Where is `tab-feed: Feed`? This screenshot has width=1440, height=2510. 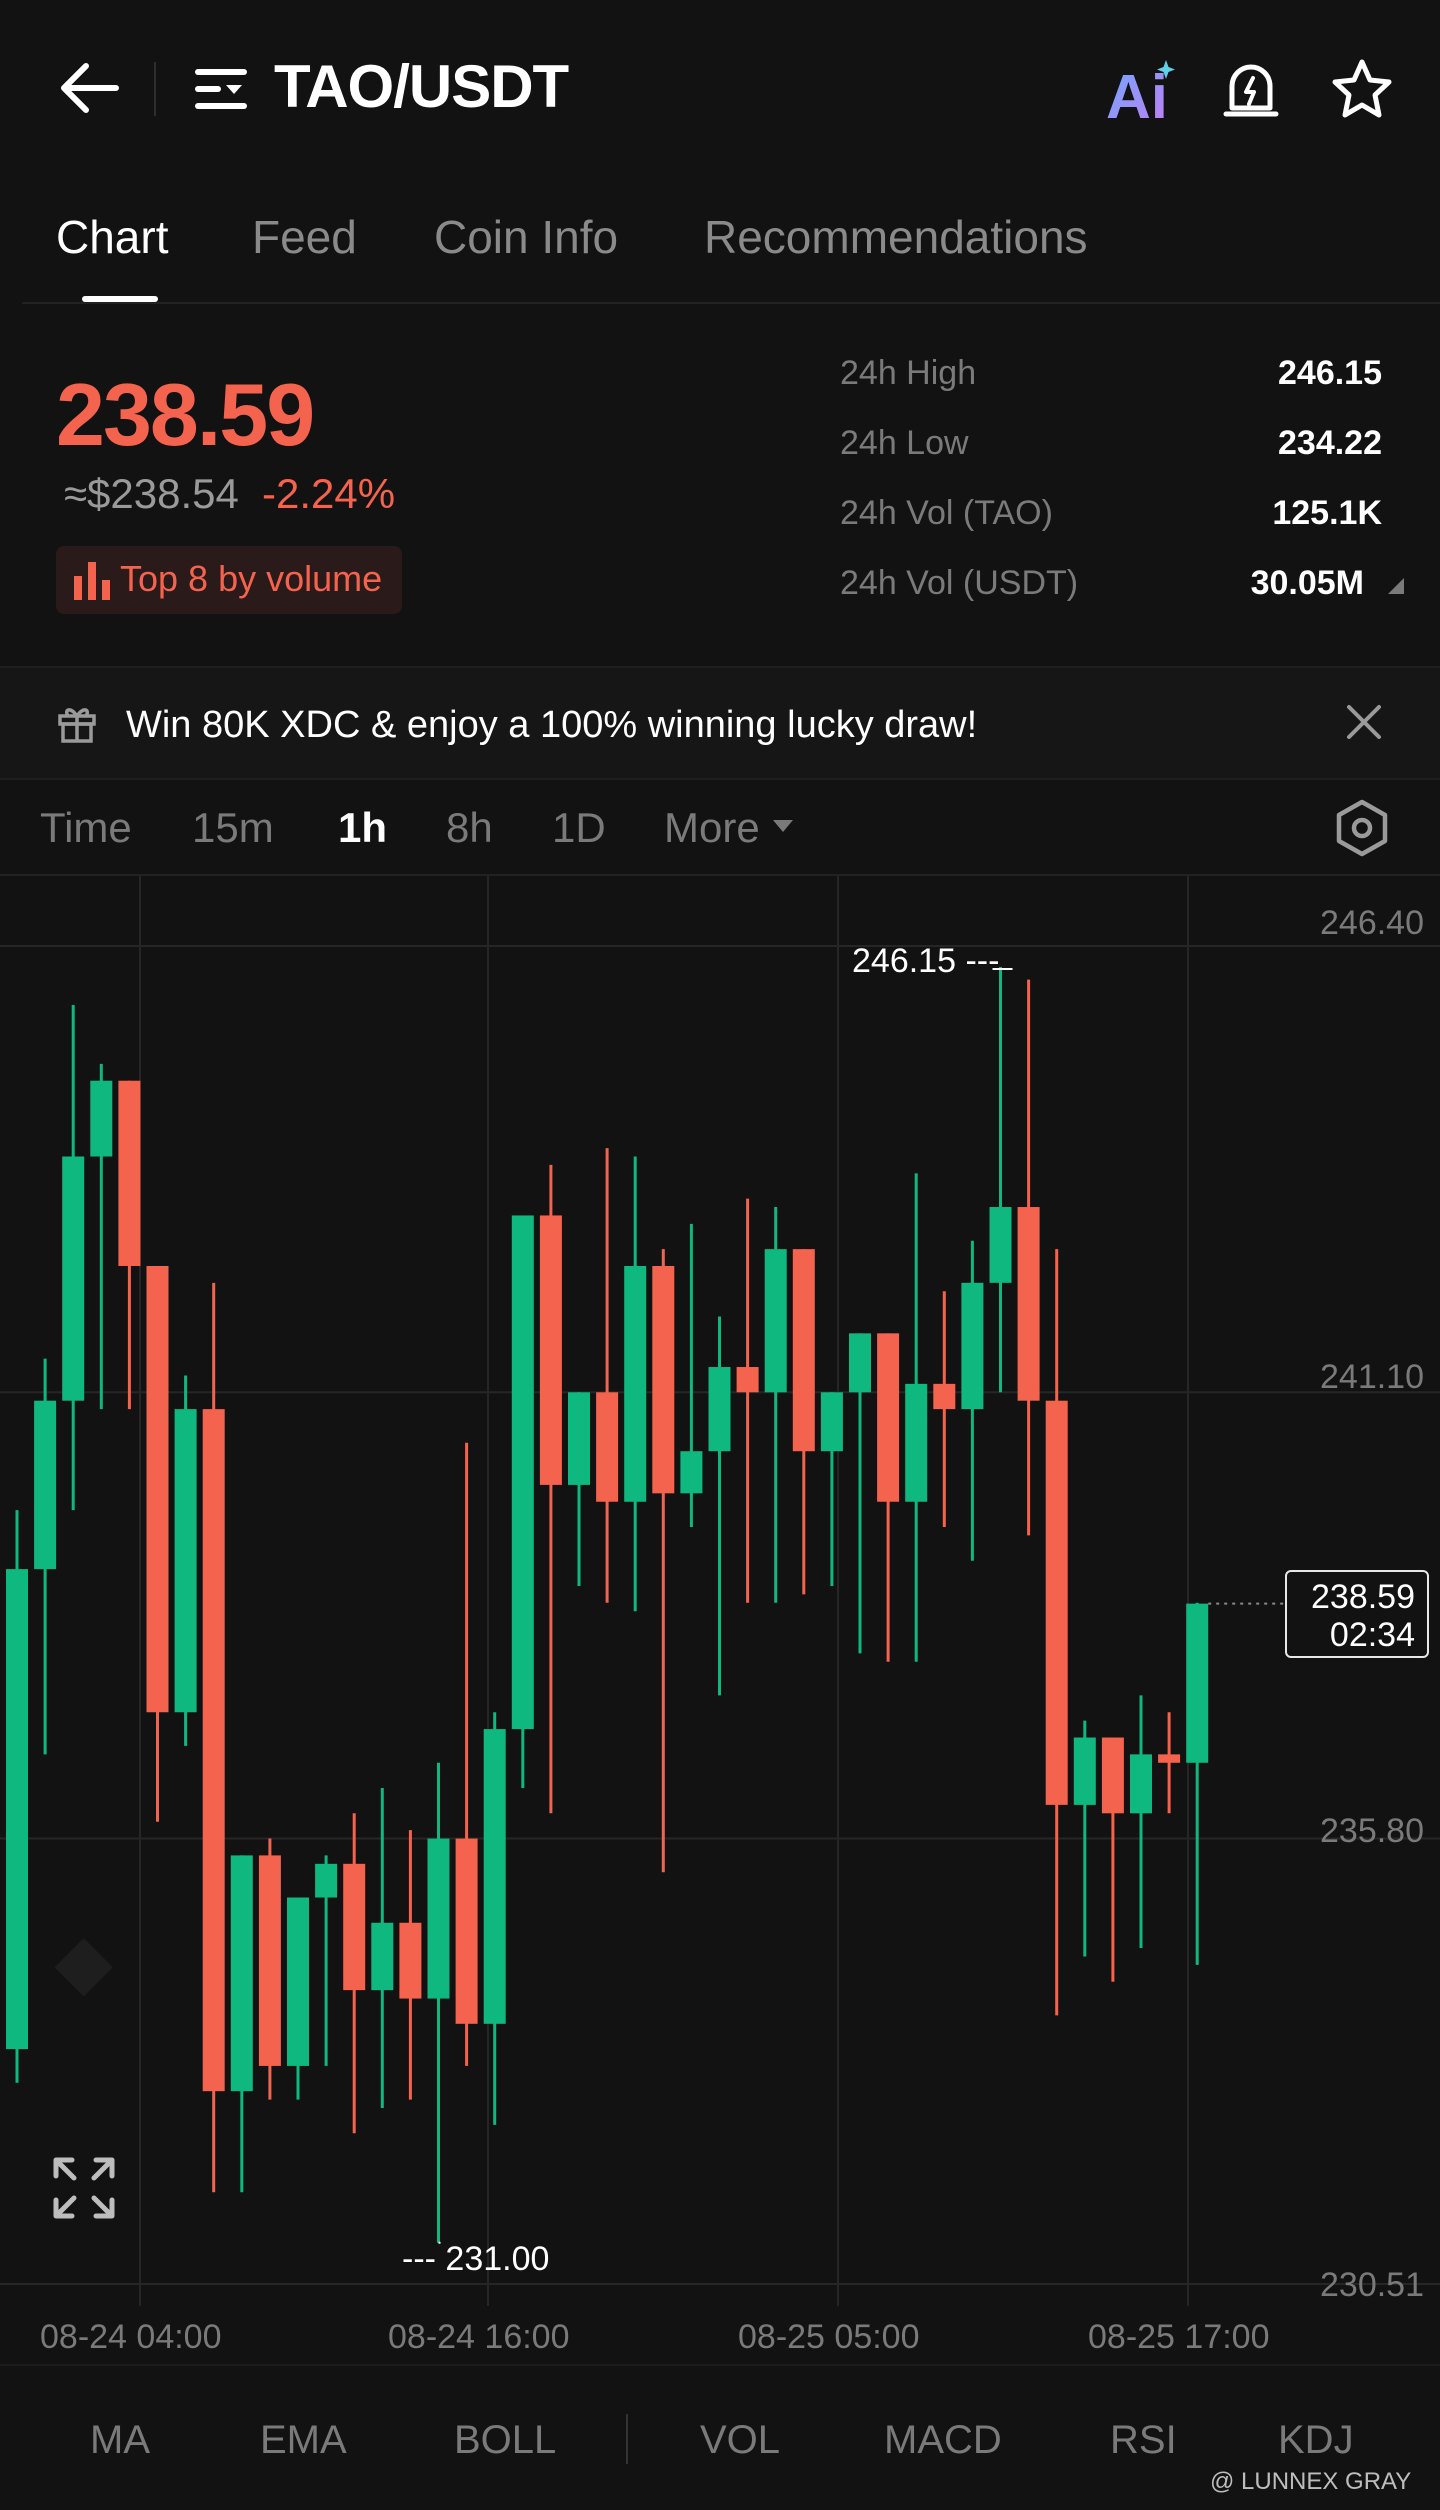
tab-feed: Feed is located at coordinates (304, 237).